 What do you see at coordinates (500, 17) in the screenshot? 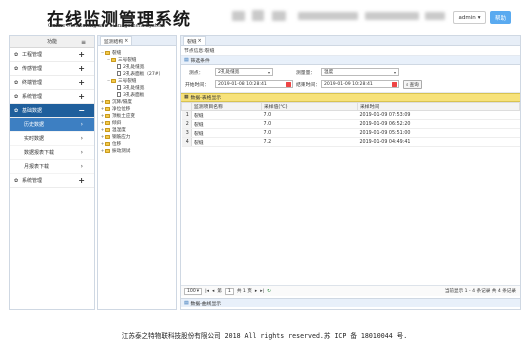
I see `help-button: 帮助` at bounding box center [500, 17].